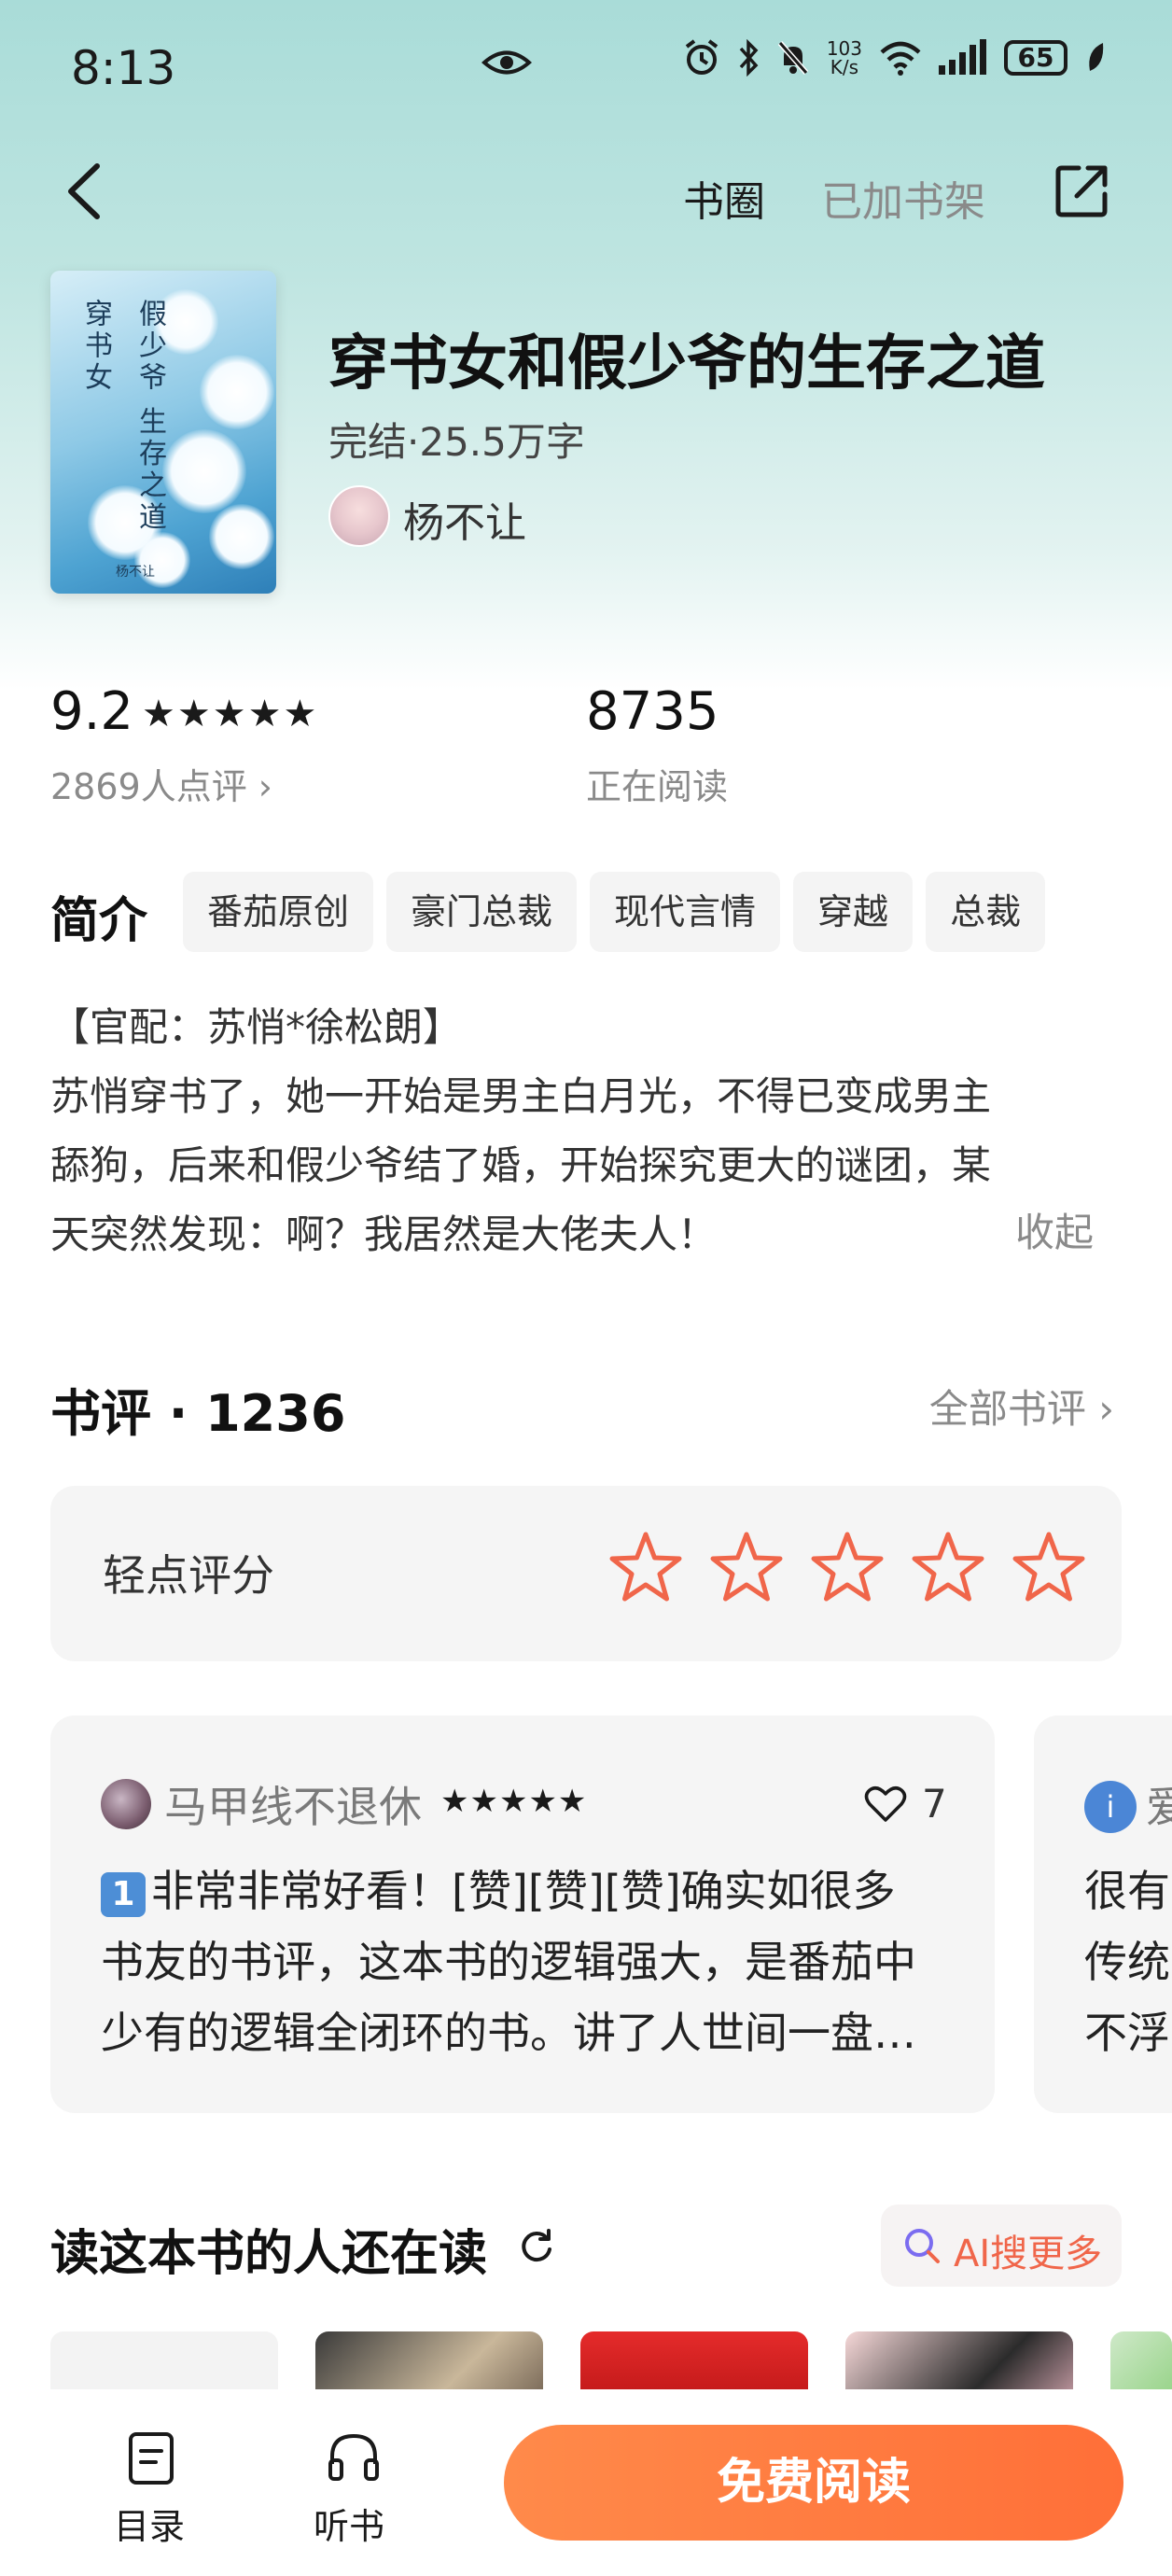  I want to click on rate-box: 轻点评分, so click(586, 1573).